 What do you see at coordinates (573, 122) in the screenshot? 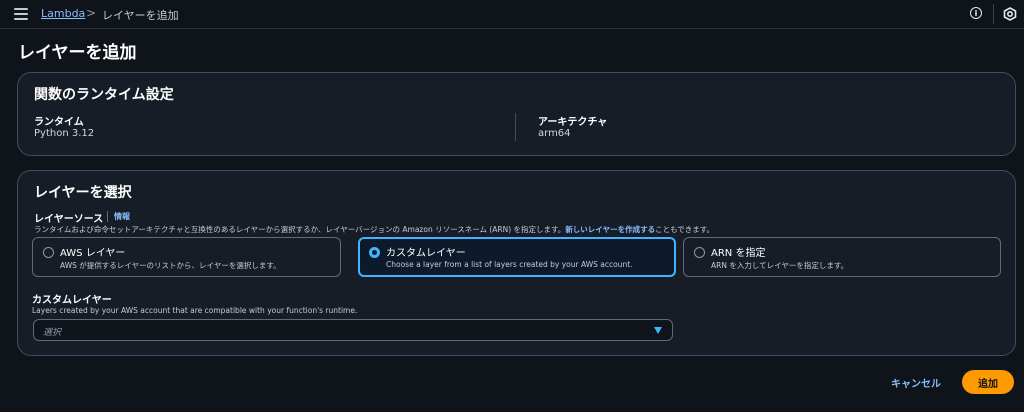
I see `architecture-label: アーキテクチャ` at bounding box center [573, 122].